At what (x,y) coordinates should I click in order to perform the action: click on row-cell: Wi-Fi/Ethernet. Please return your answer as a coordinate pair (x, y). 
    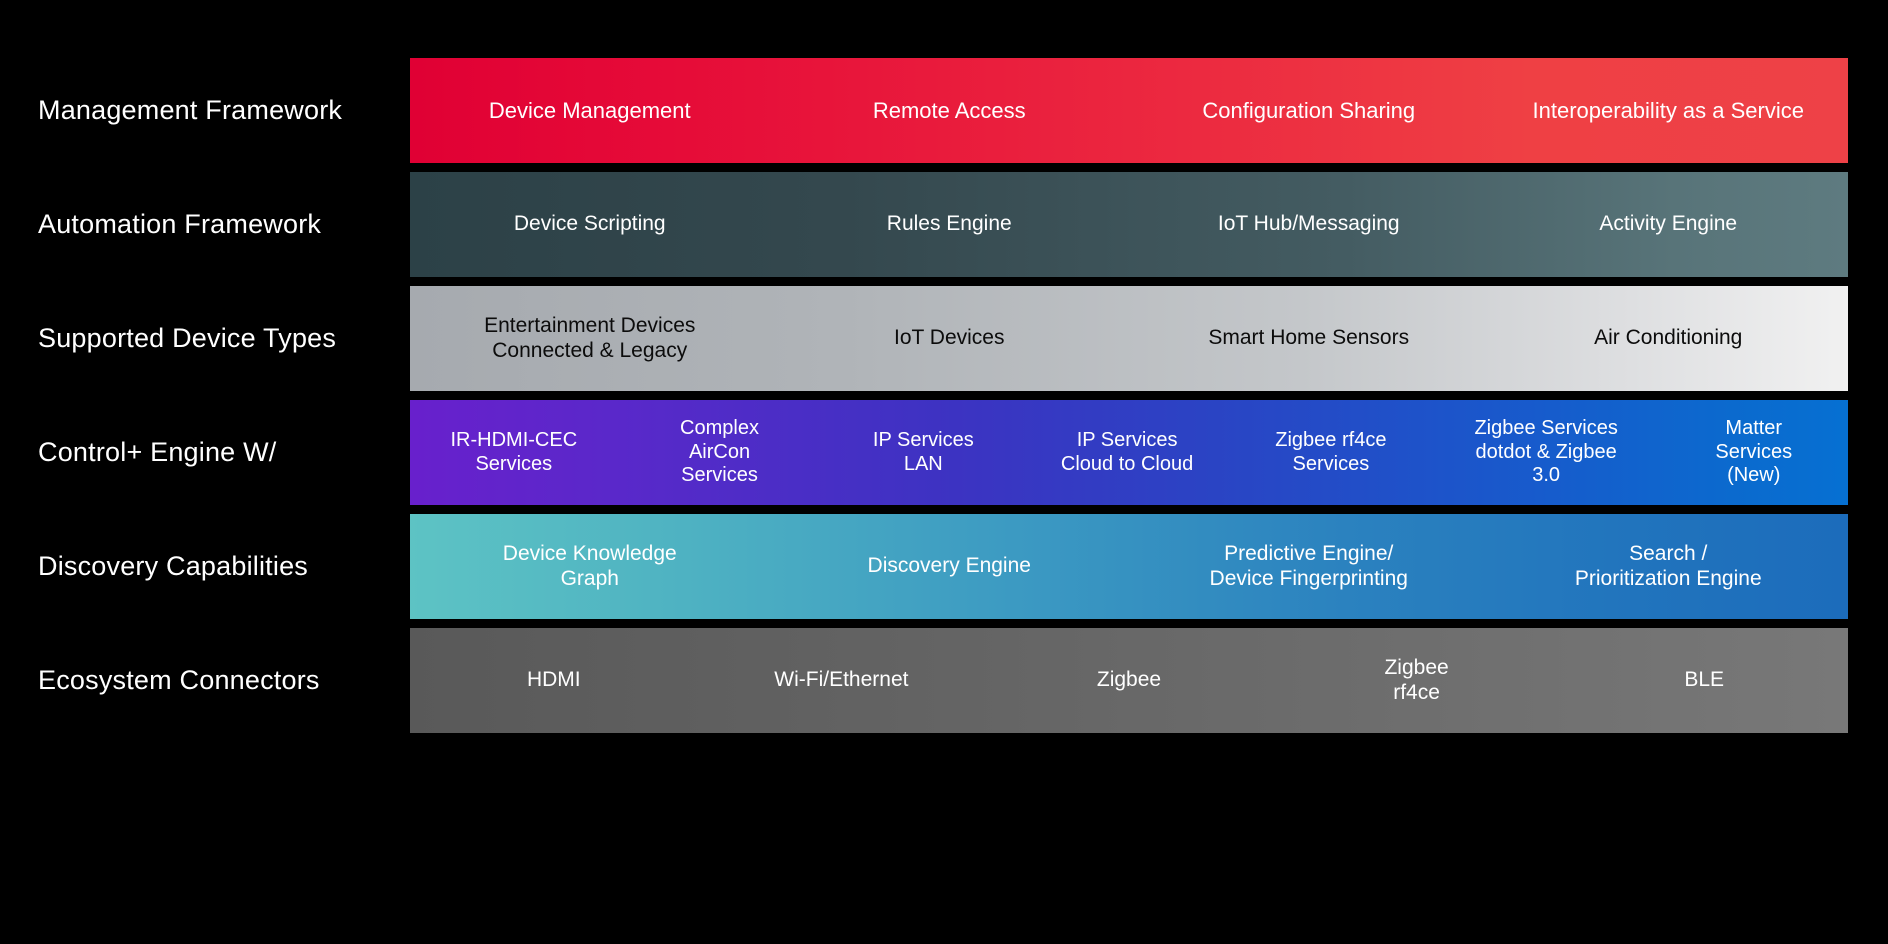
    Looking at the image, I should click on (842, 680).